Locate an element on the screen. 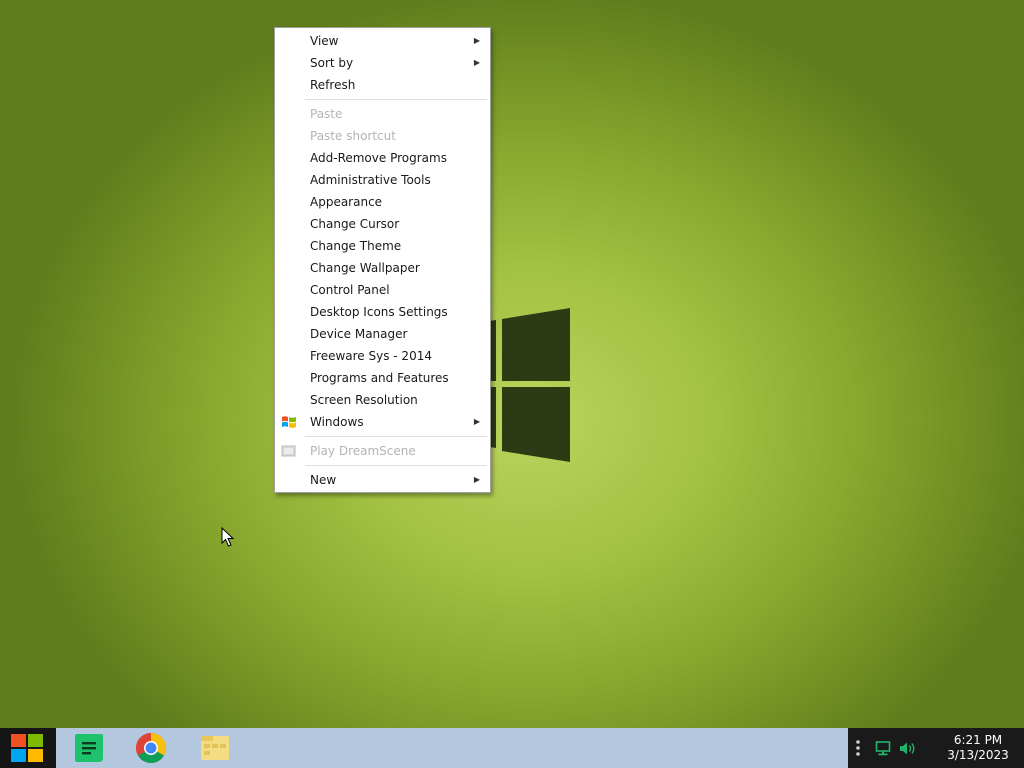  taskbar-app-notes is located at coordinates (89, 748).